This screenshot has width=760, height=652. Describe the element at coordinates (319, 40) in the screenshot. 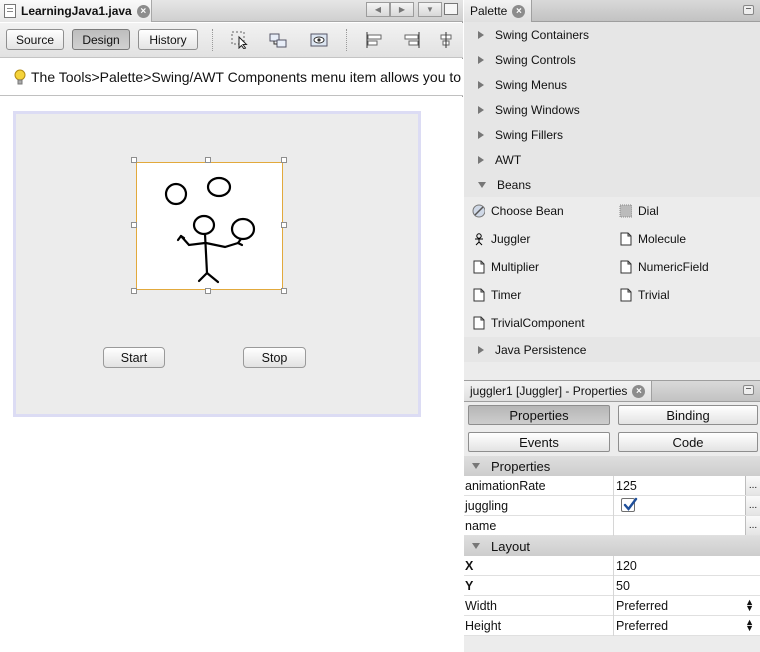

I see `preview-design-icon` at that location.